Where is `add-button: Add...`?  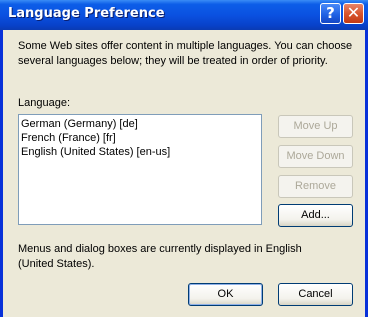 add-button: Add... is located at coordinates (315, 215).